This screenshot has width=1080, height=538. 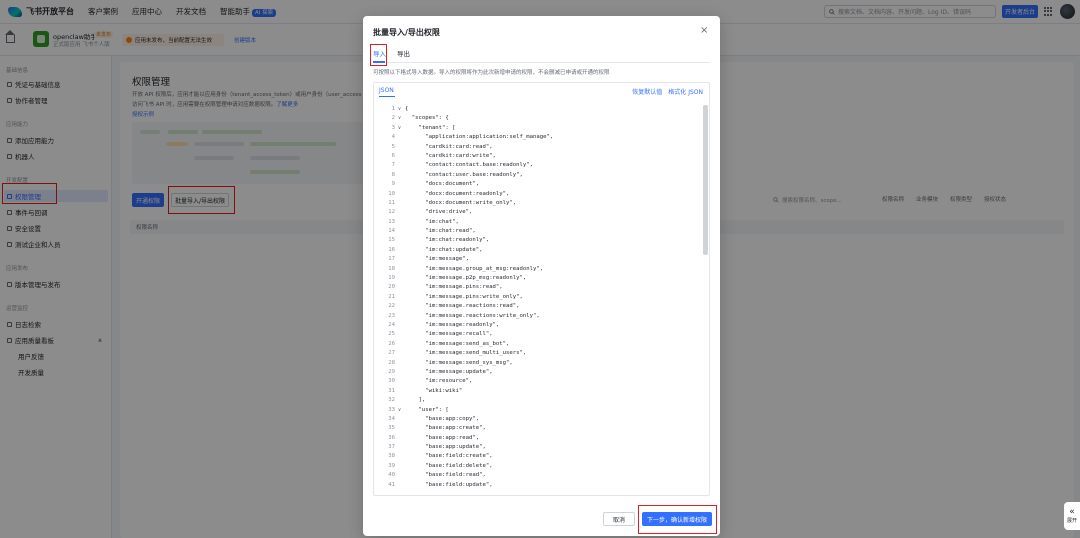 I want to click on line-number: 13, so click(x=391, y=221).